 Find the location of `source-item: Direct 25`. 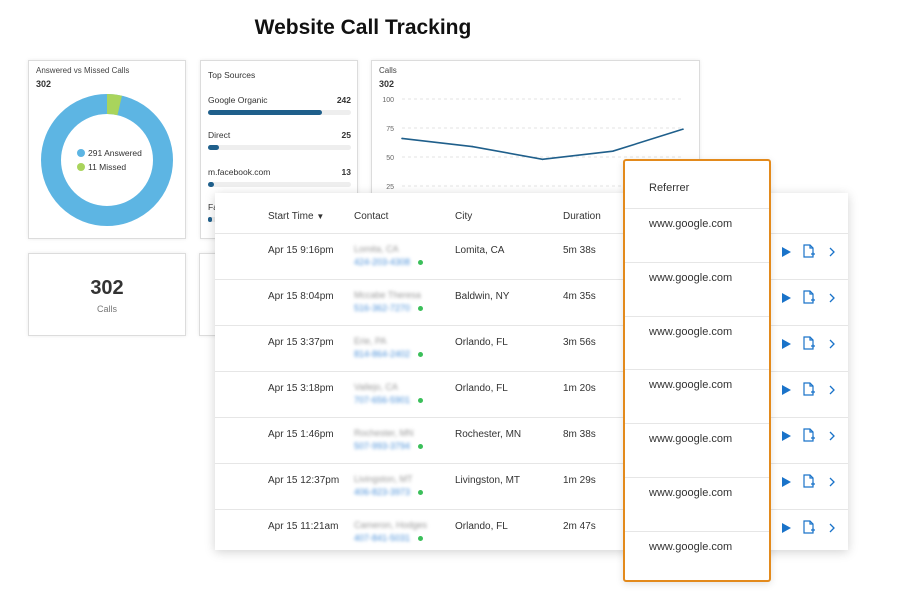

source-item: Direct 25 is located at coordinates (279, 140).